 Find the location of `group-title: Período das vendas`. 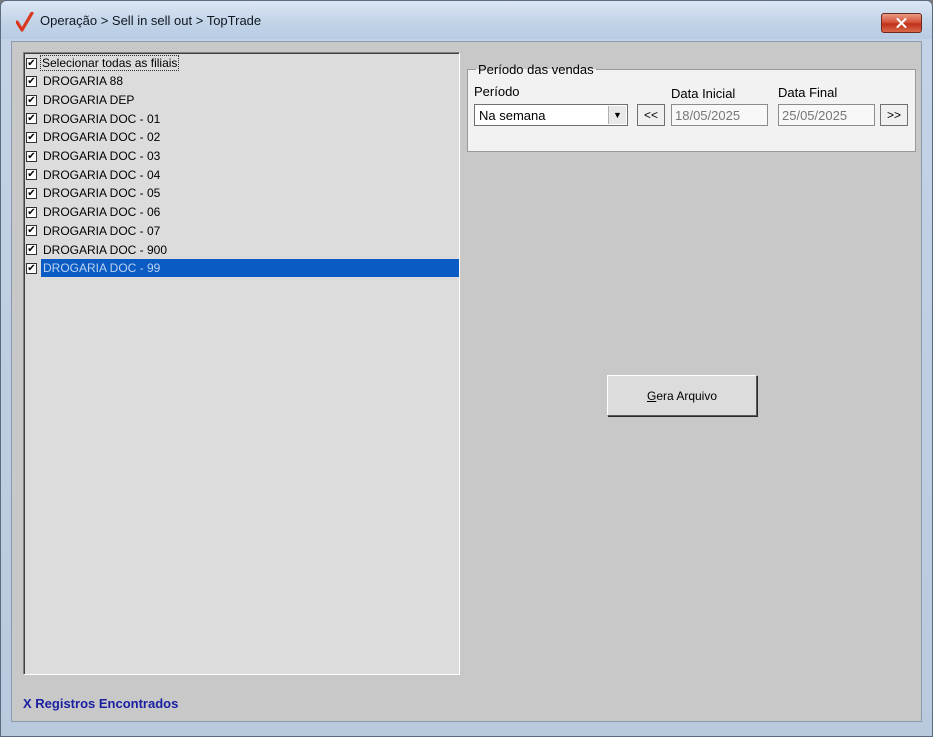

group-title: Período das vendas is located at coordinates (536, 69).